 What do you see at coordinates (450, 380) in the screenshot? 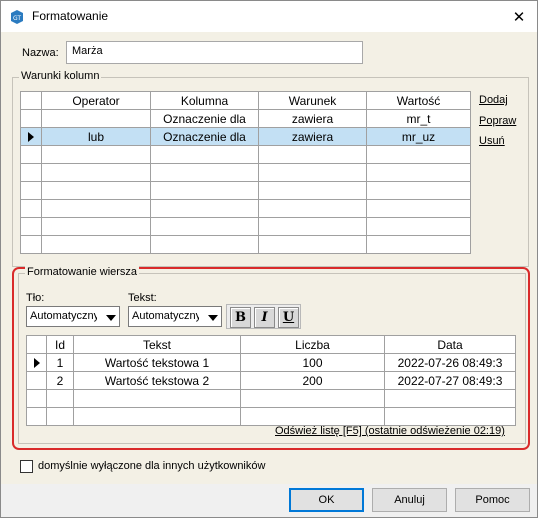
I see `table-cell: 2022-07-27 08:49:3` at bounding box center [450, 380].